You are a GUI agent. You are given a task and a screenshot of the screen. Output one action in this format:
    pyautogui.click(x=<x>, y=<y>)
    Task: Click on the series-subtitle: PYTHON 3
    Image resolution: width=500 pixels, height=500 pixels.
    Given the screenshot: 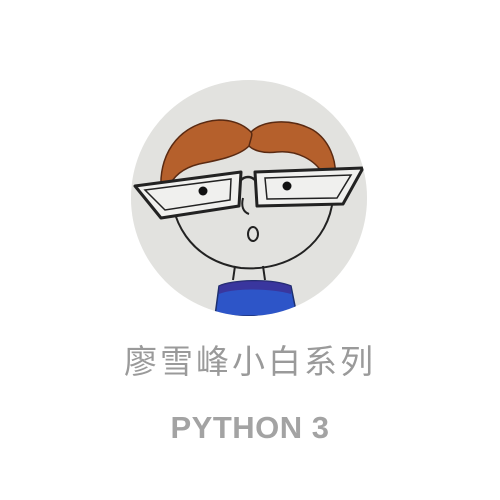 What is the action you would take?
    pyautogui.click(x=250, y=427)
    